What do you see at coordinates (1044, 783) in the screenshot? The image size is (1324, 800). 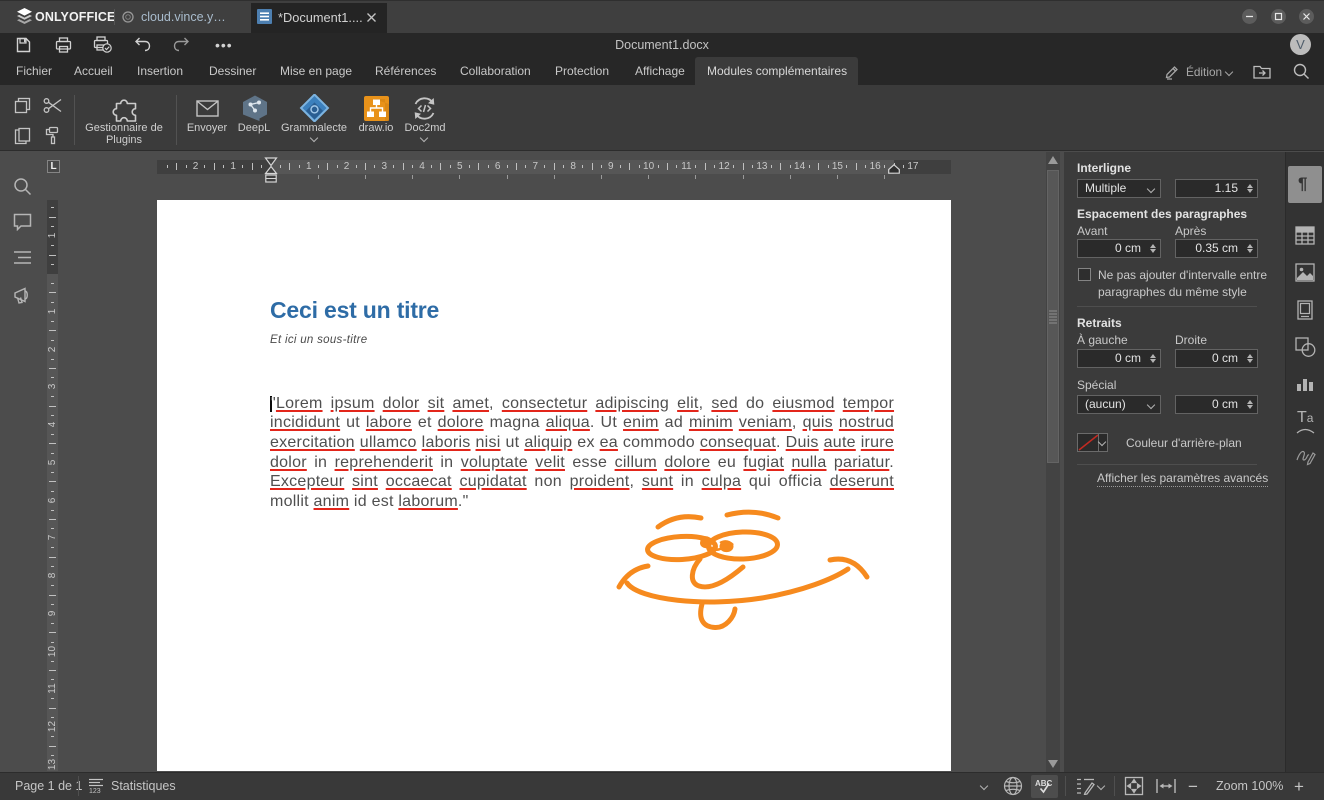 I see `svg-text: ABC` at bounding box center [1044, 783].